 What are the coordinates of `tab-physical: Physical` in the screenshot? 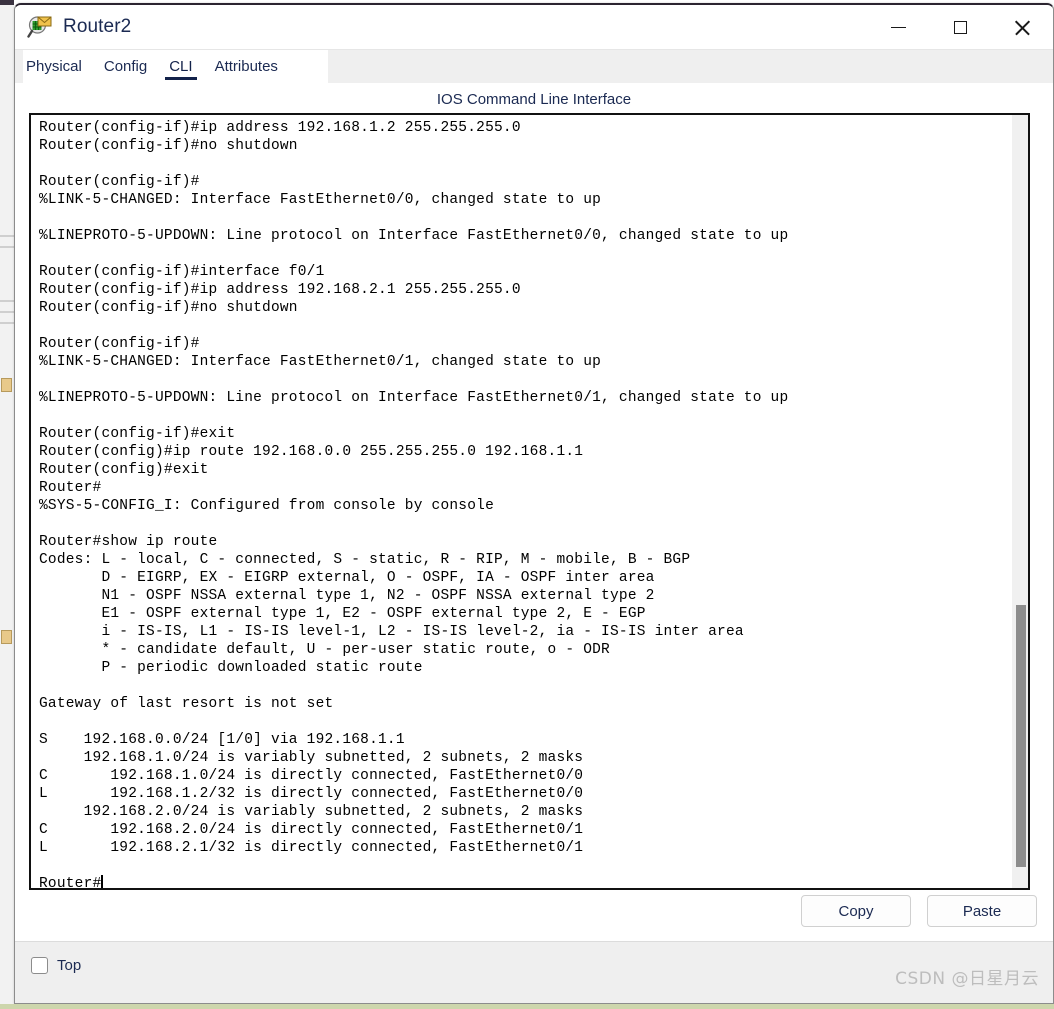 It's located at (54, 66).